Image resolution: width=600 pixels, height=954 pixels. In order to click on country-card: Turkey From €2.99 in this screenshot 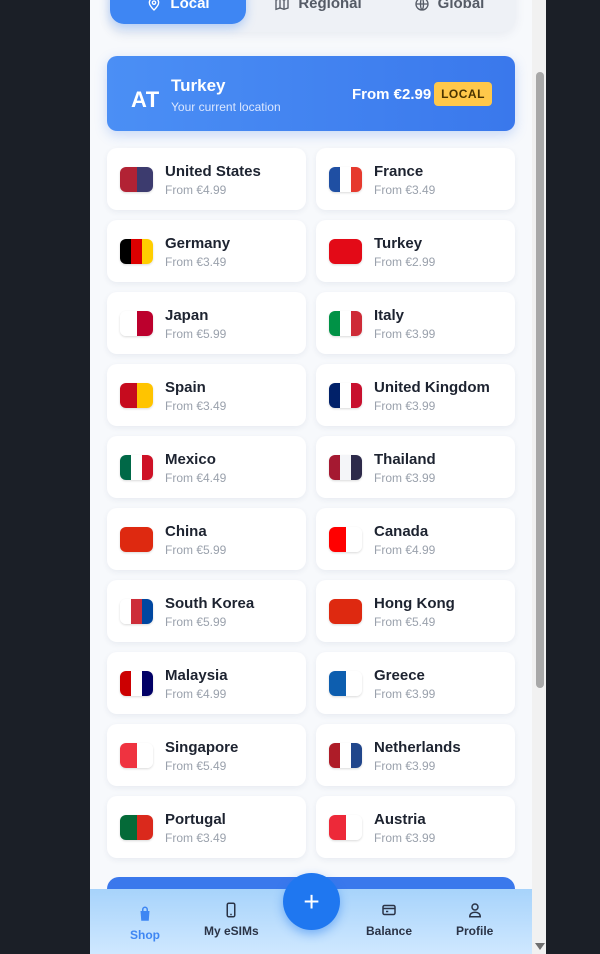, I will do `click(415, 251)`.